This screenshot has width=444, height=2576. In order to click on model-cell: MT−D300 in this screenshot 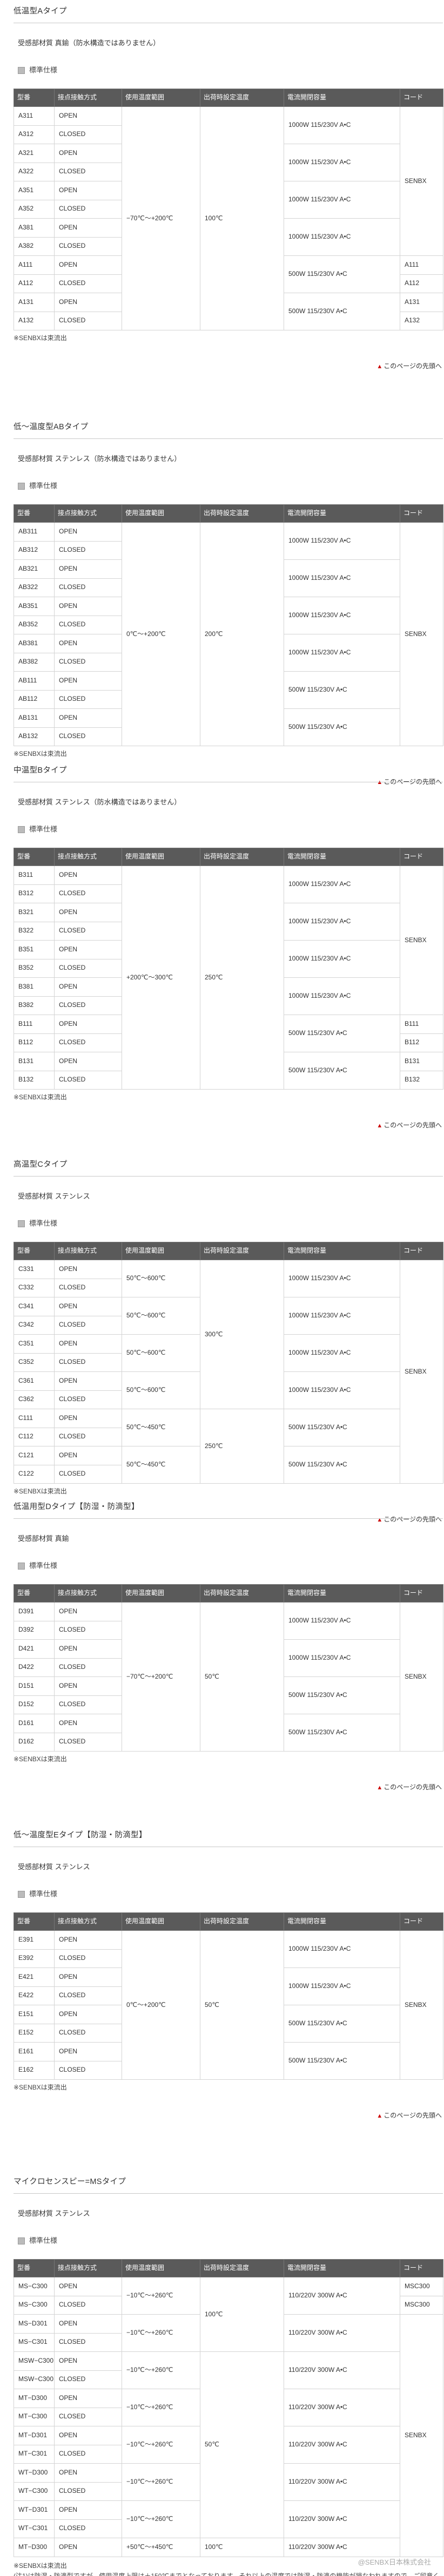, I will do `click(34, 2548)`.